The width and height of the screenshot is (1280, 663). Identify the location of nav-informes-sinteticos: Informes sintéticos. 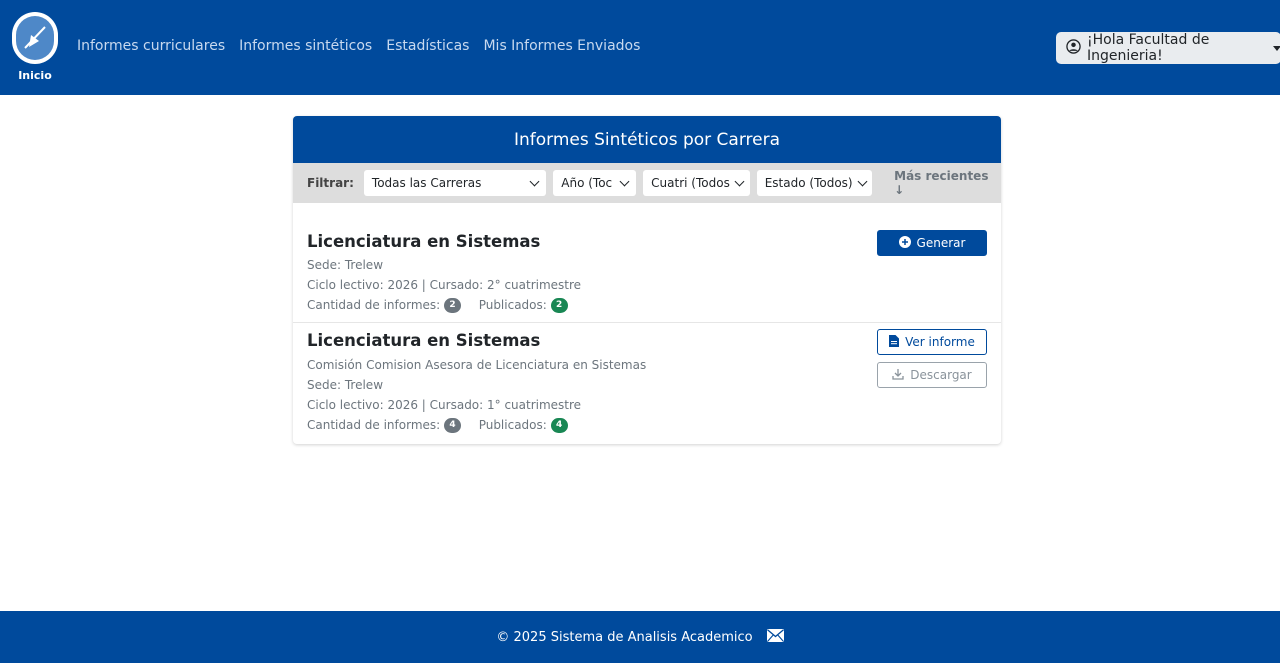
(305, 46).